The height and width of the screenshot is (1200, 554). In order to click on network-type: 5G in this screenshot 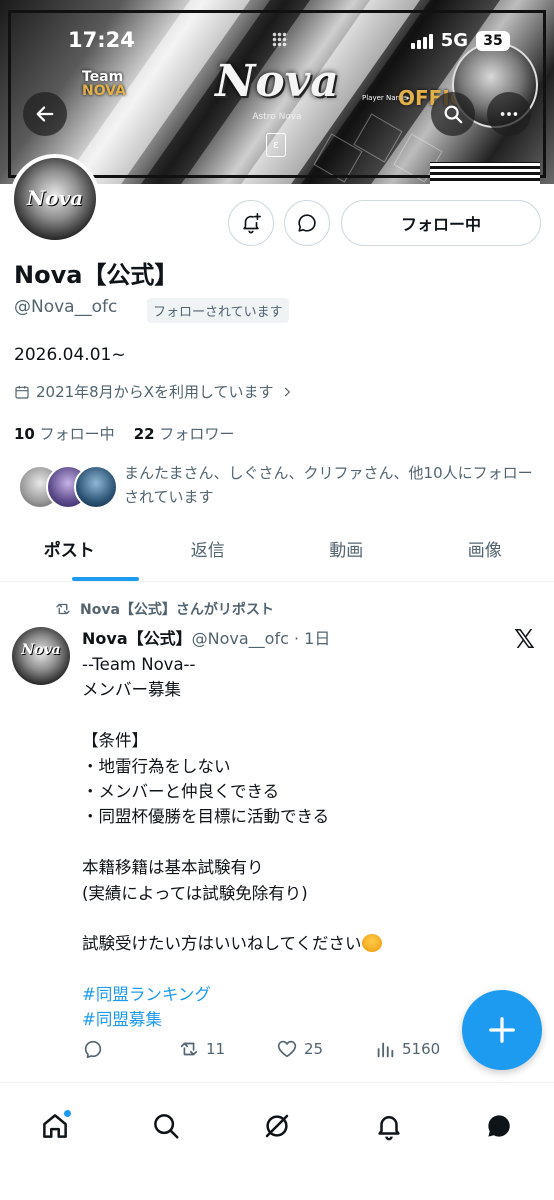, I will do `click(454, 40)`.